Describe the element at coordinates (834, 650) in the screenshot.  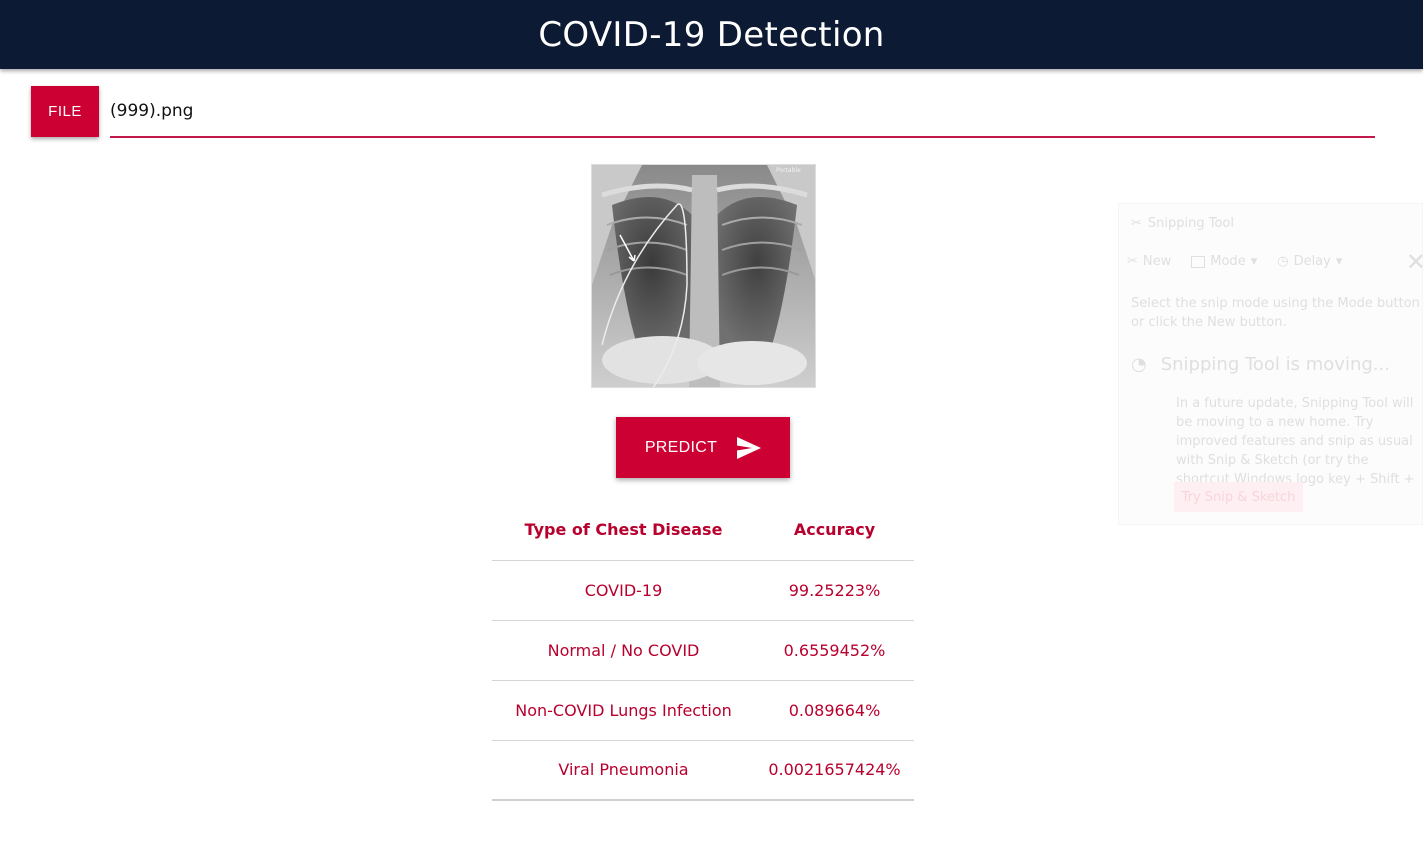
I see `accuracy-cell: 0.6559452%` at that location.